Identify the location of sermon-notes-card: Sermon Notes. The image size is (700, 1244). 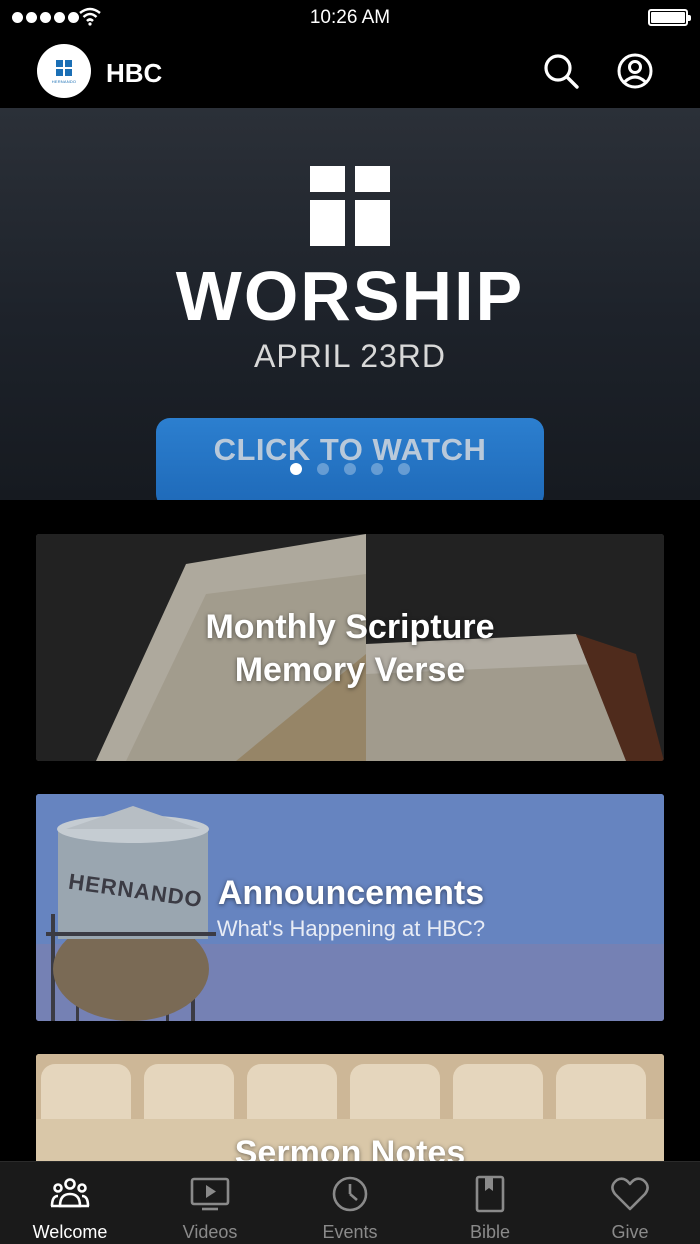
(350, 1109).